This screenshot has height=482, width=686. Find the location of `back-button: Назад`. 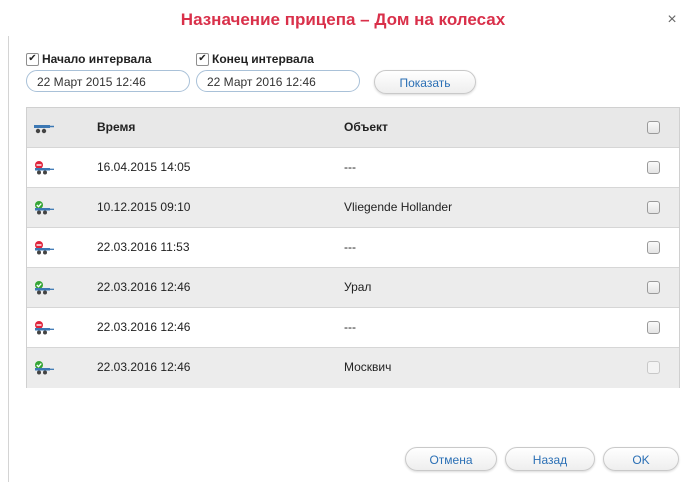

back-button: Назад is located at coordinates (550, 459).